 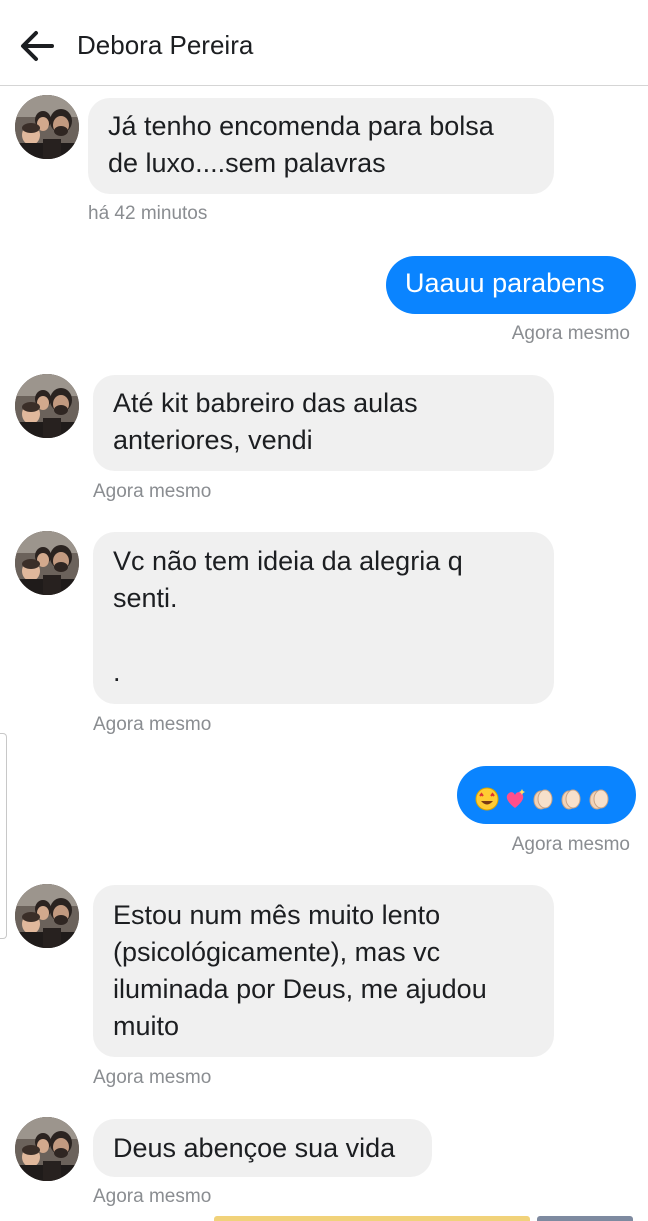 I want to click on message-text-line: Uaauu parabens, so click(x=505, y=283).